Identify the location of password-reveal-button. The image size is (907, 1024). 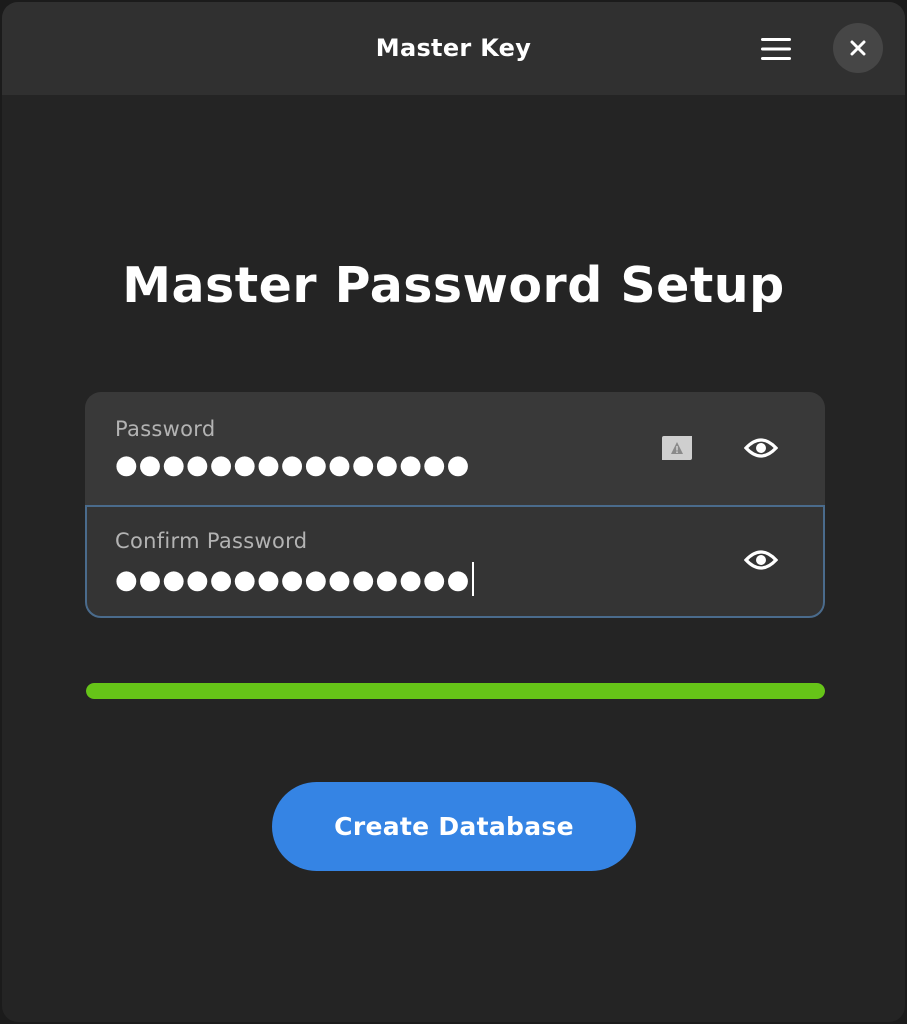
(761, 448).